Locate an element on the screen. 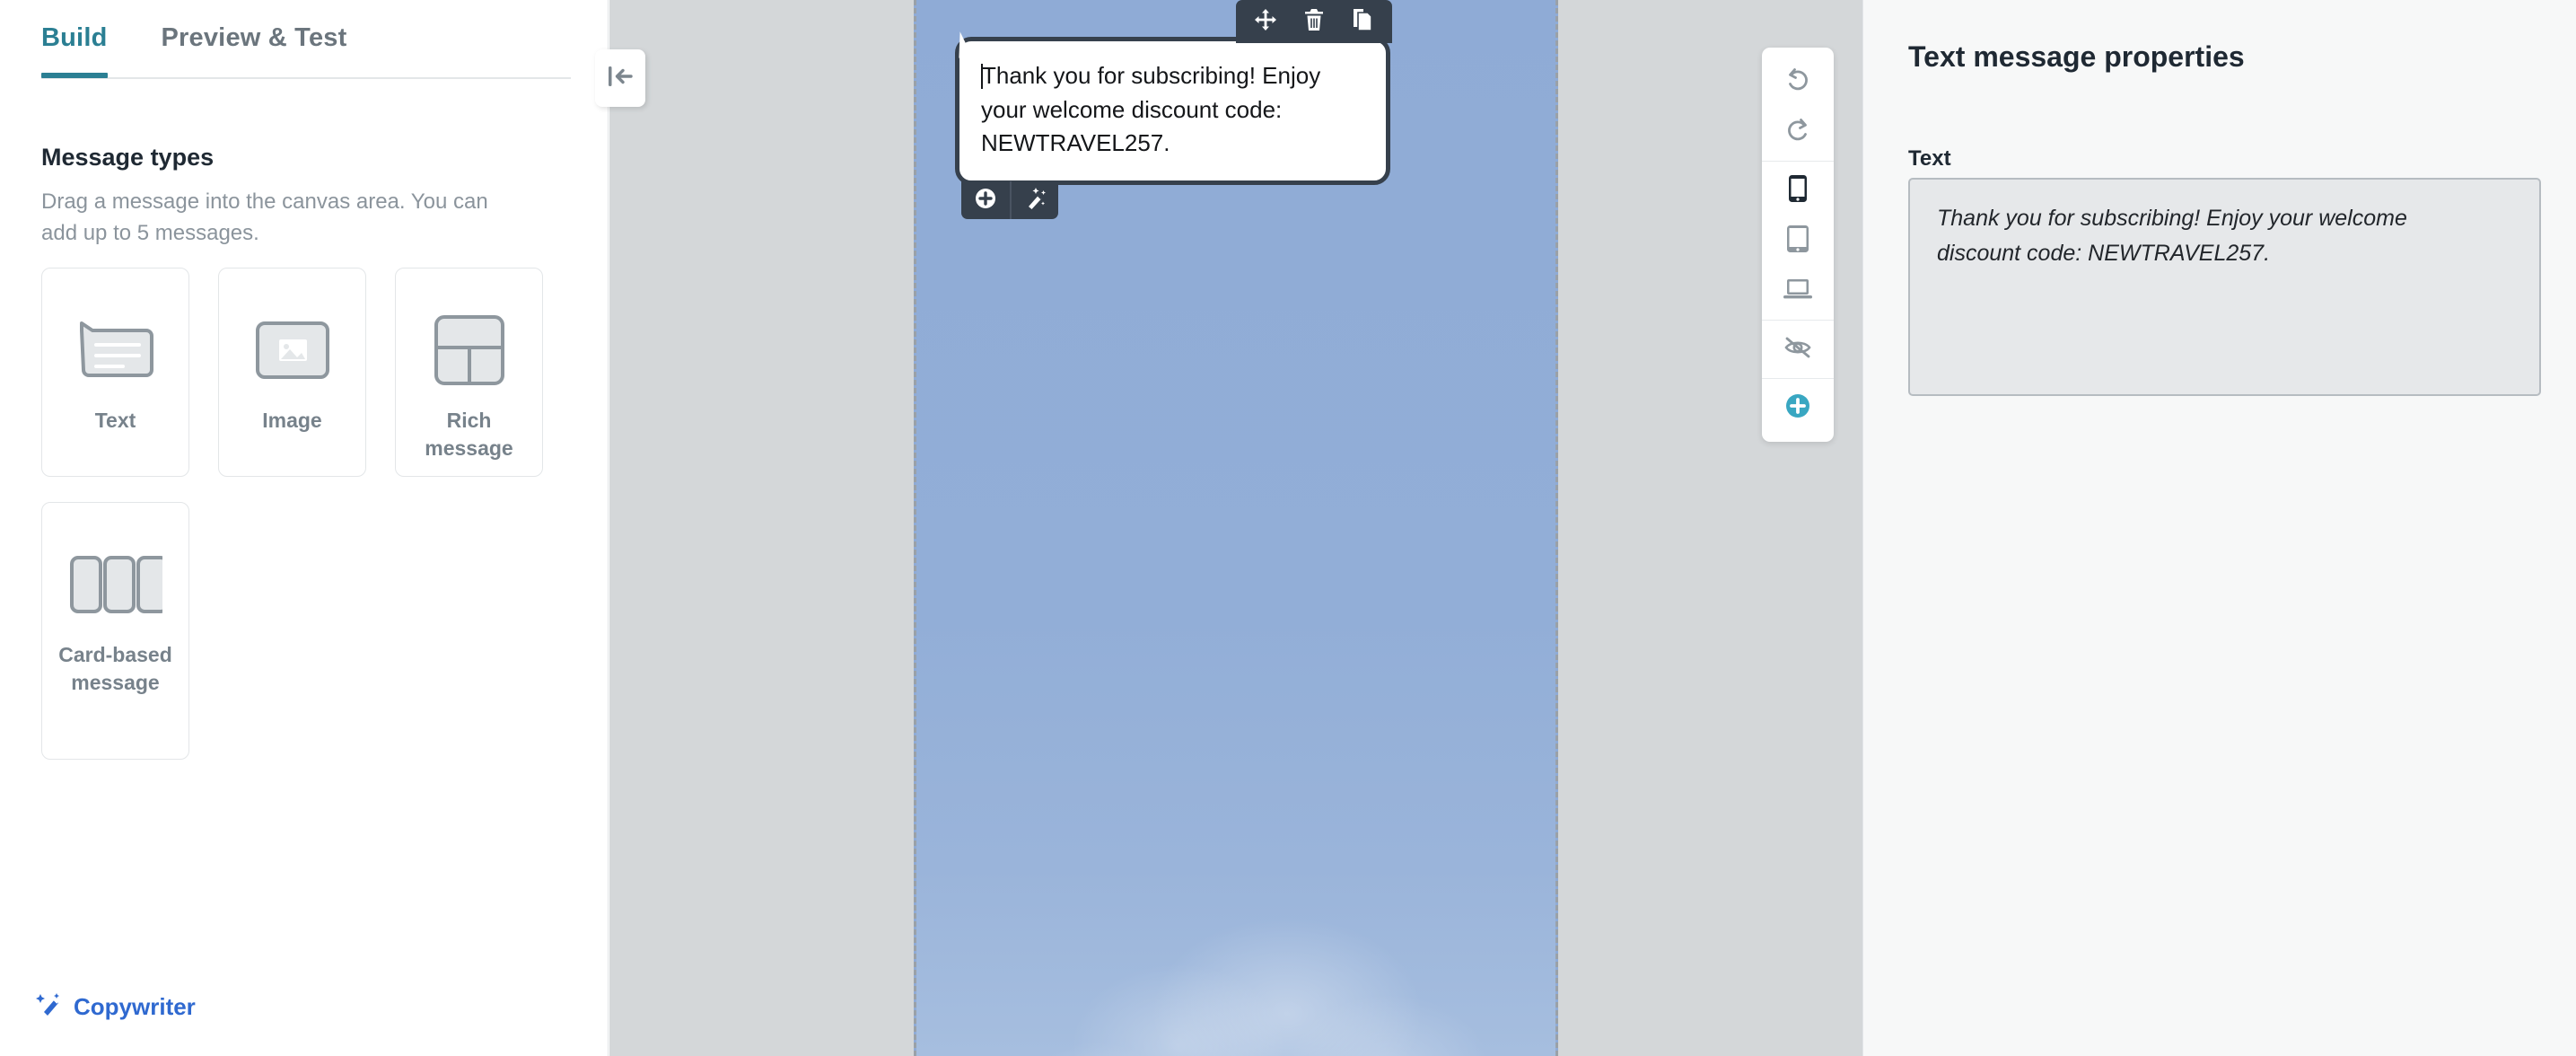 Image resolution: width=2576 pixels, height=1056 pixels. canvas-toolbar is located at coordinates (1798, 245).